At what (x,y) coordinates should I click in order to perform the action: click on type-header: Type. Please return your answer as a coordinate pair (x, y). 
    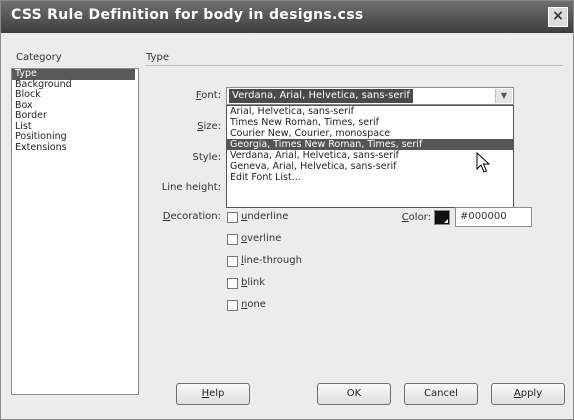
    Looking at the image, I should click on (157, 57).